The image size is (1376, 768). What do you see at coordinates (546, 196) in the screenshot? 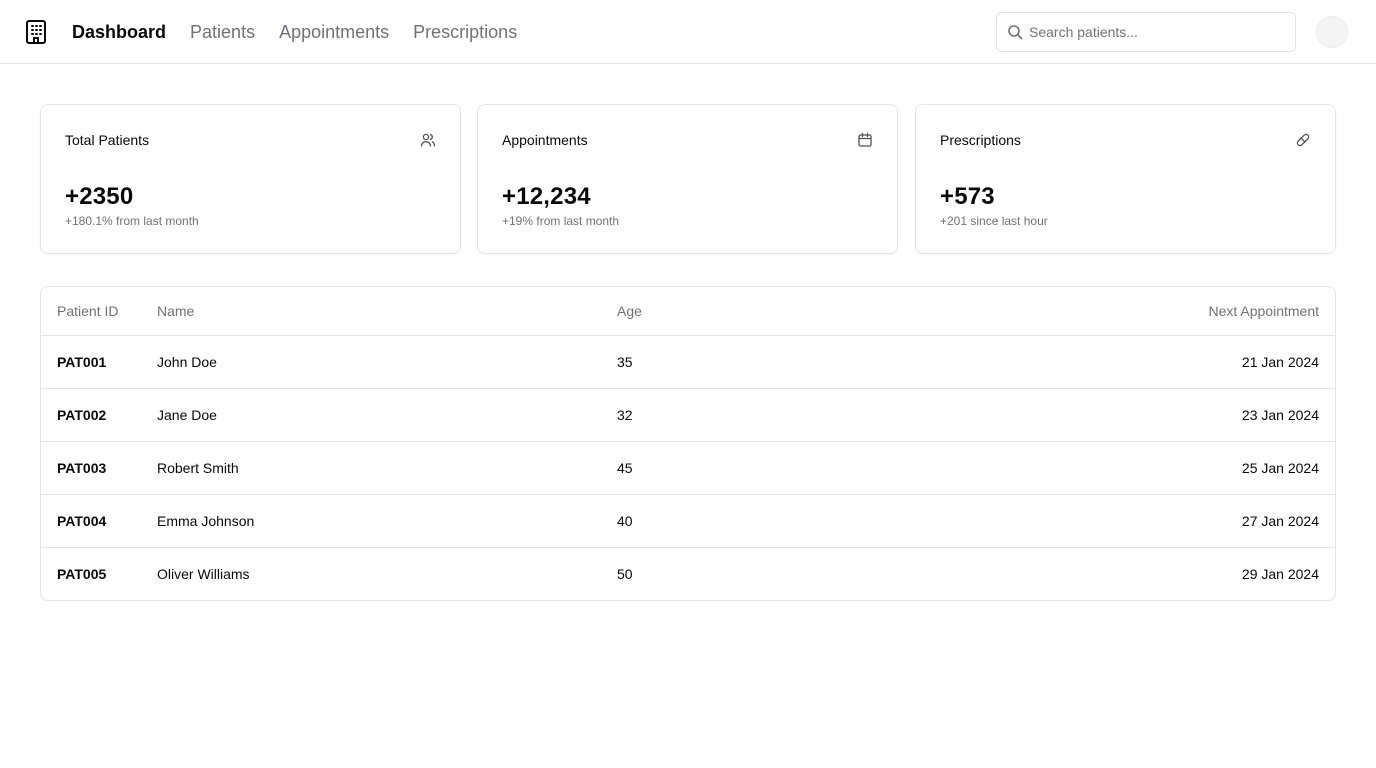
I see `stat-card-value: +12,234` at bounding box center [546, 196].